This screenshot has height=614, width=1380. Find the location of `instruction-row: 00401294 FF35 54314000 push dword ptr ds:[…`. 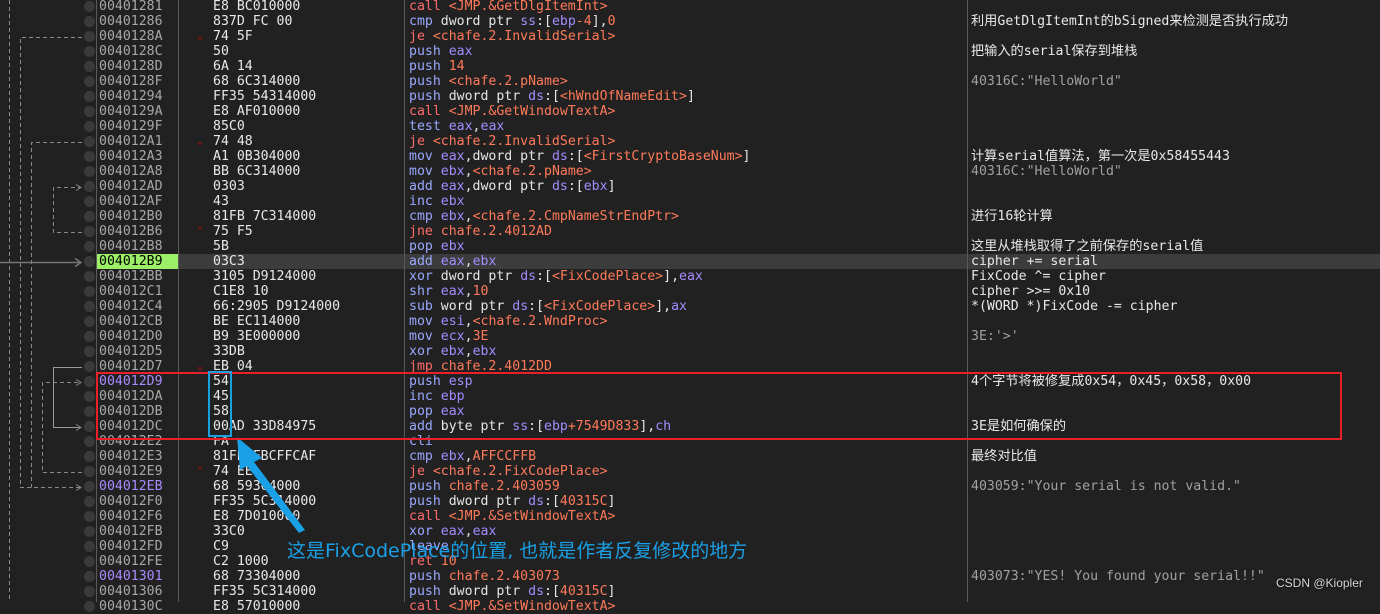

instruction-row: 00401294 FF35 54314000 push dword ptr ds:[… is located at coordinates (690, 96).